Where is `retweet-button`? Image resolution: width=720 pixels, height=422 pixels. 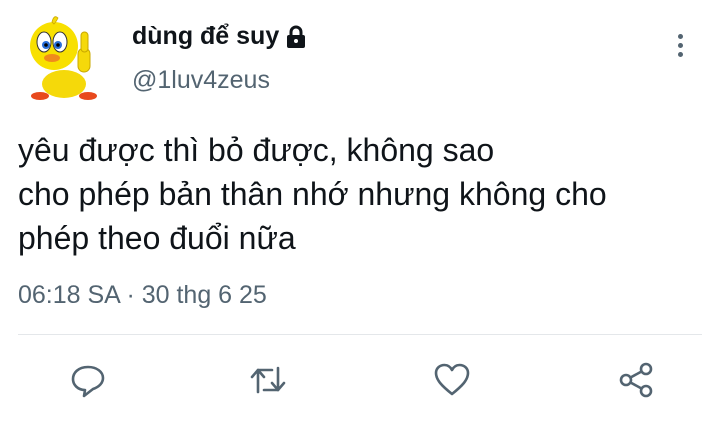 retweet-button is located at coordinates (268, 380).